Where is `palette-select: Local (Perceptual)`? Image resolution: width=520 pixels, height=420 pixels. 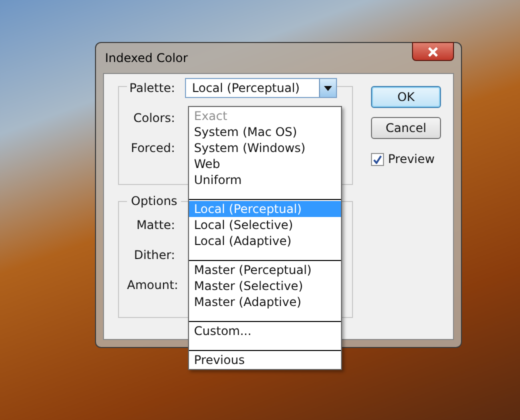
palette-select: Local (Perceptual) is located at coordinates (261, 88).